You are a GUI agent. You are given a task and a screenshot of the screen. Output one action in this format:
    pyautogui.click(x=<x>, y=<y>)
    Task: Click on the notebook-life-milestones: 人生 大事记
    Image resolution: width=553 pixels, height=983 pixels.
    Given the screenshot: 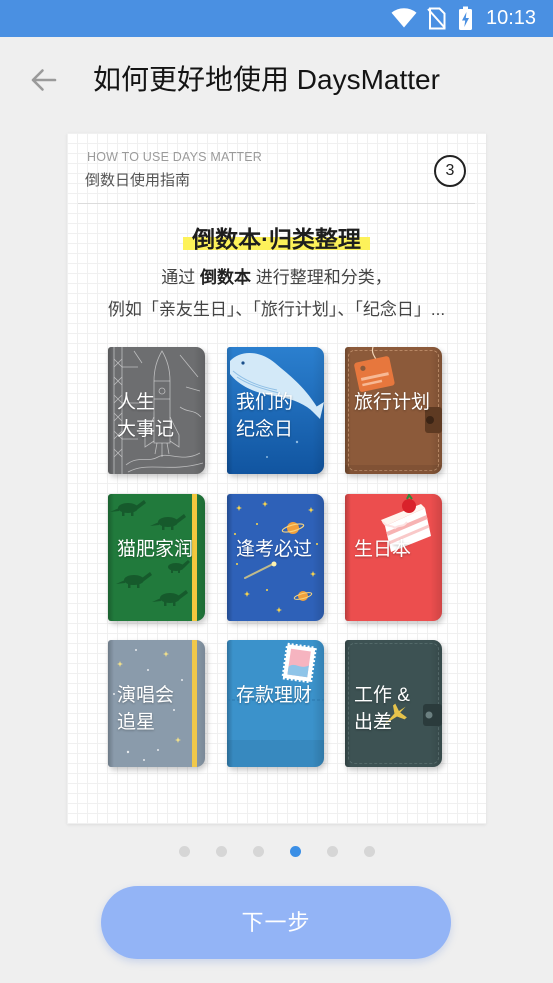 What is the action you would take?
    pyautogui.click(x=156, y=410)
    